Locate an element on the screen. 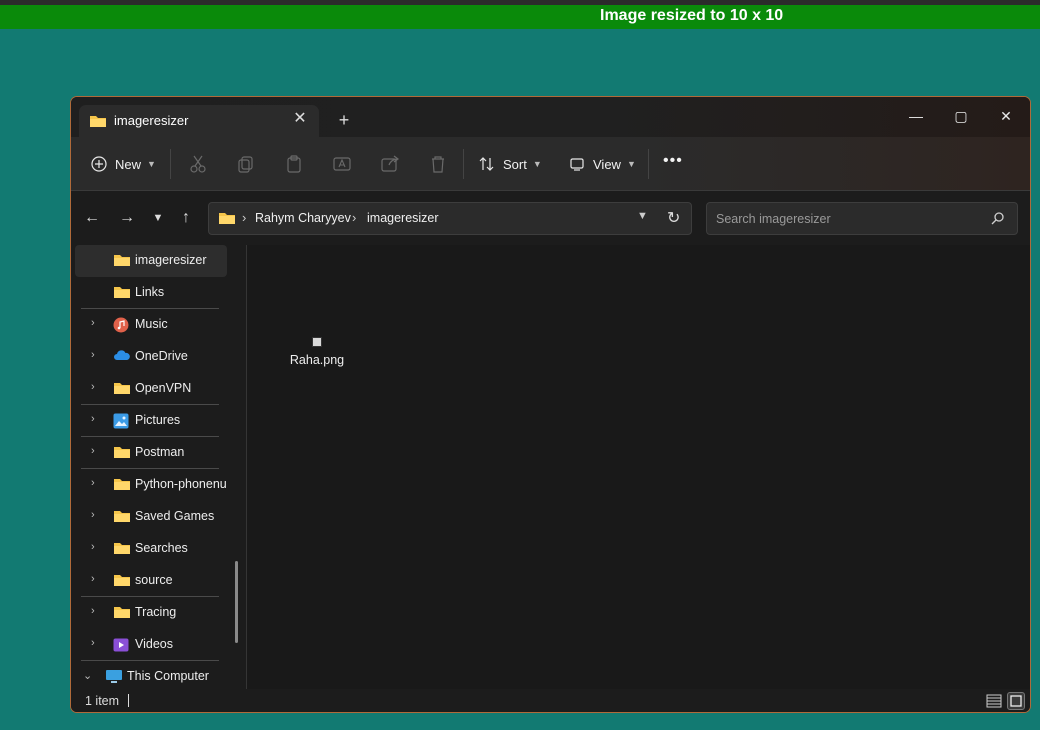  details-view-button is located at coordinates (994, 701).